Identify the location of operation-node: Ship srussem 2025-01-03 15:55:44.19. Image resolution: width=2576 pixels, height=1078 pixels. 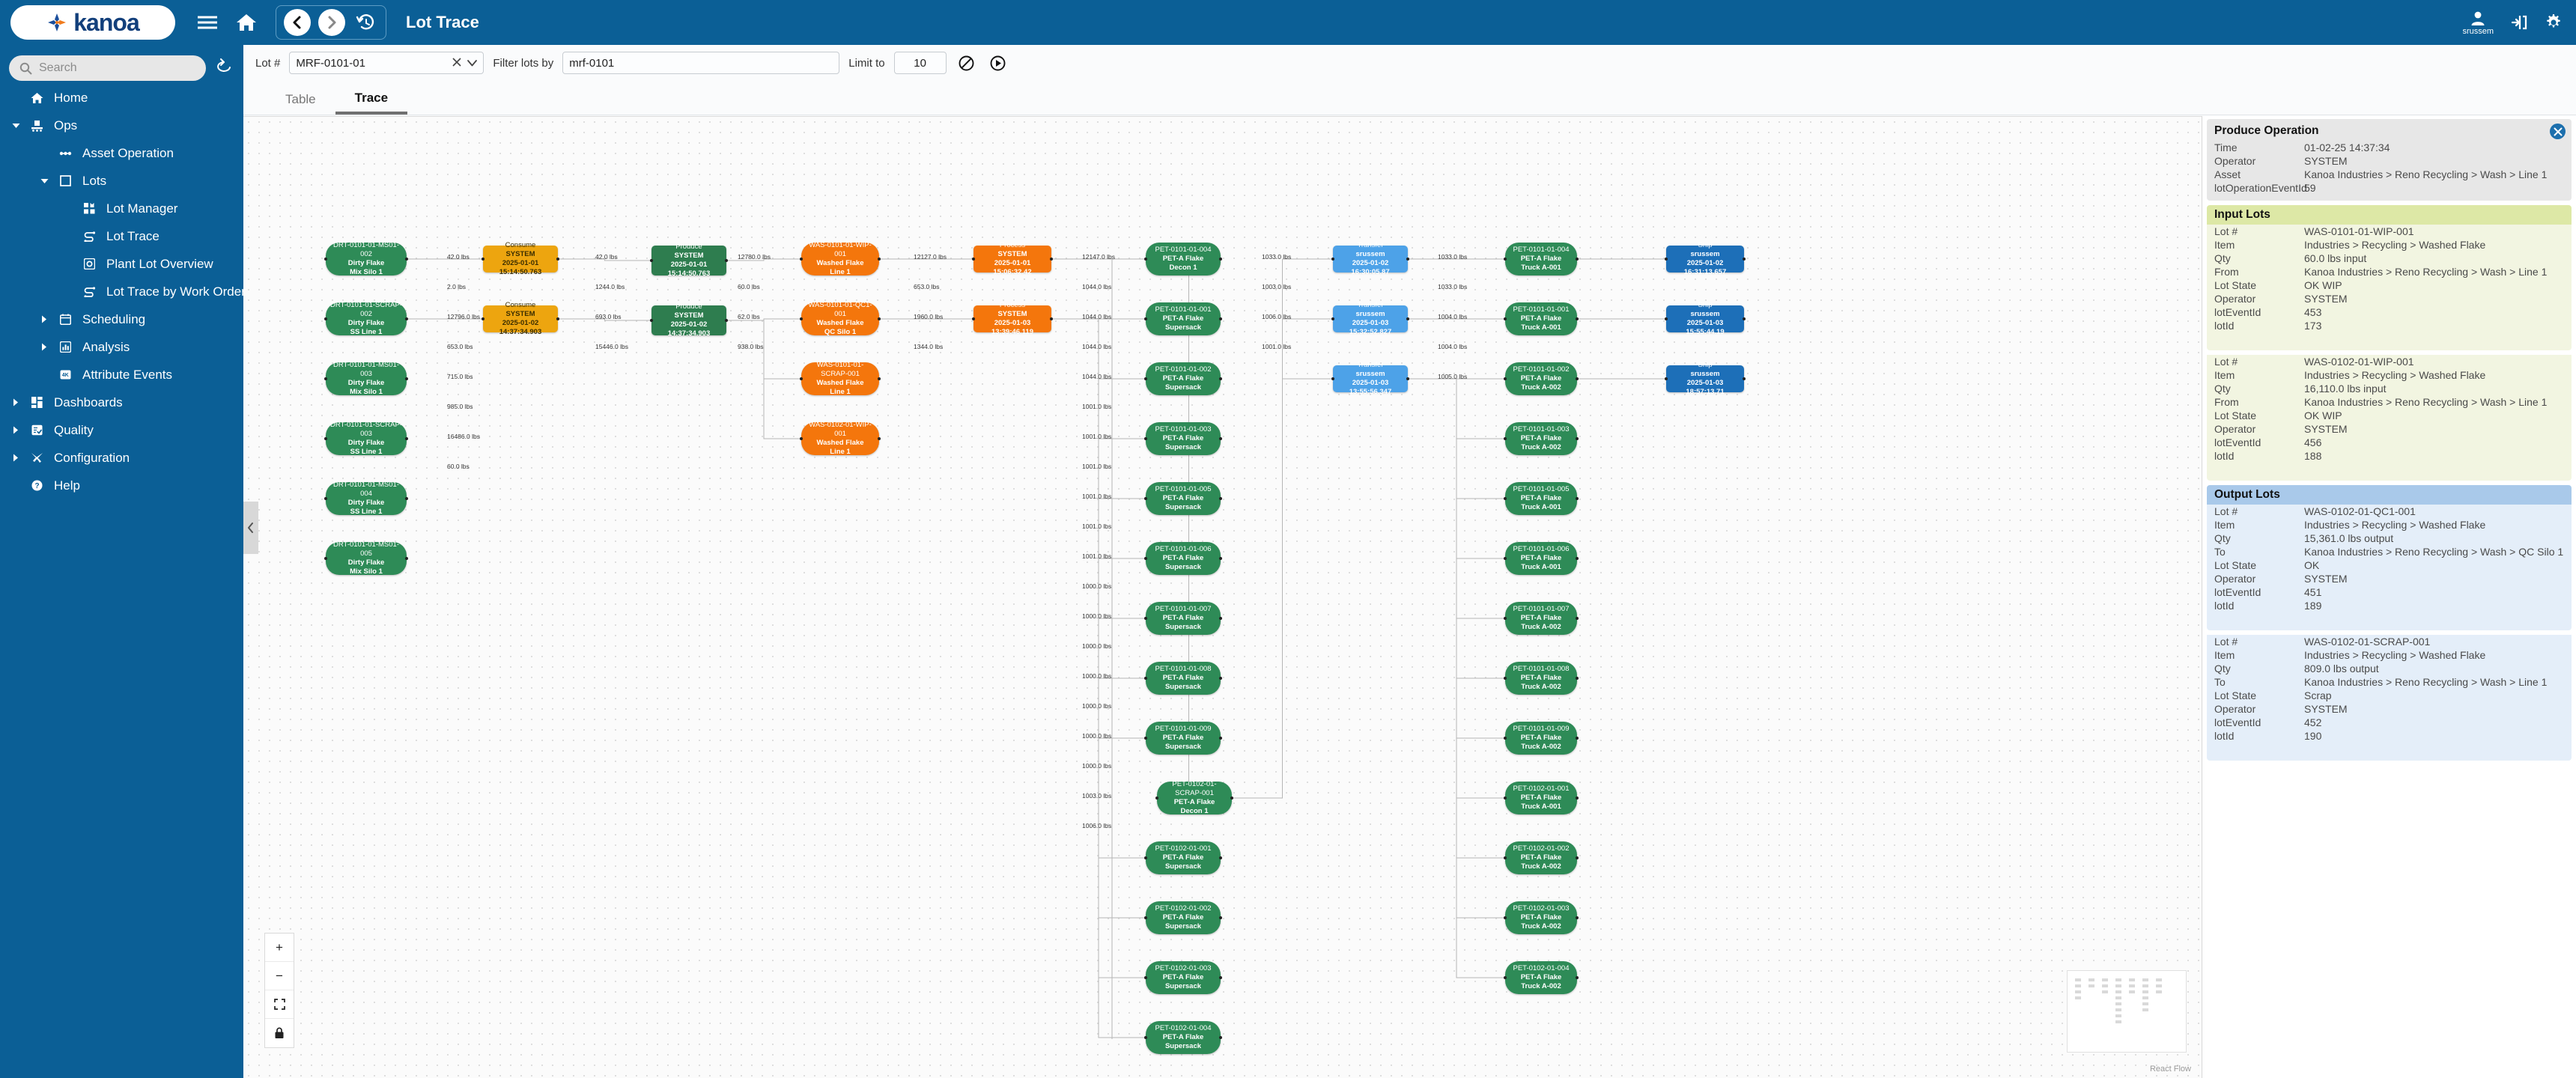
(1705, 318).